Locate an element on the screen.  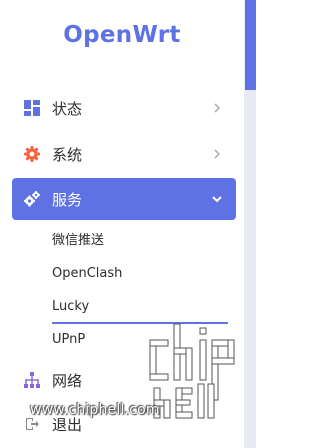
nav-item-services: 服务 is located at coordinates (124, 199).